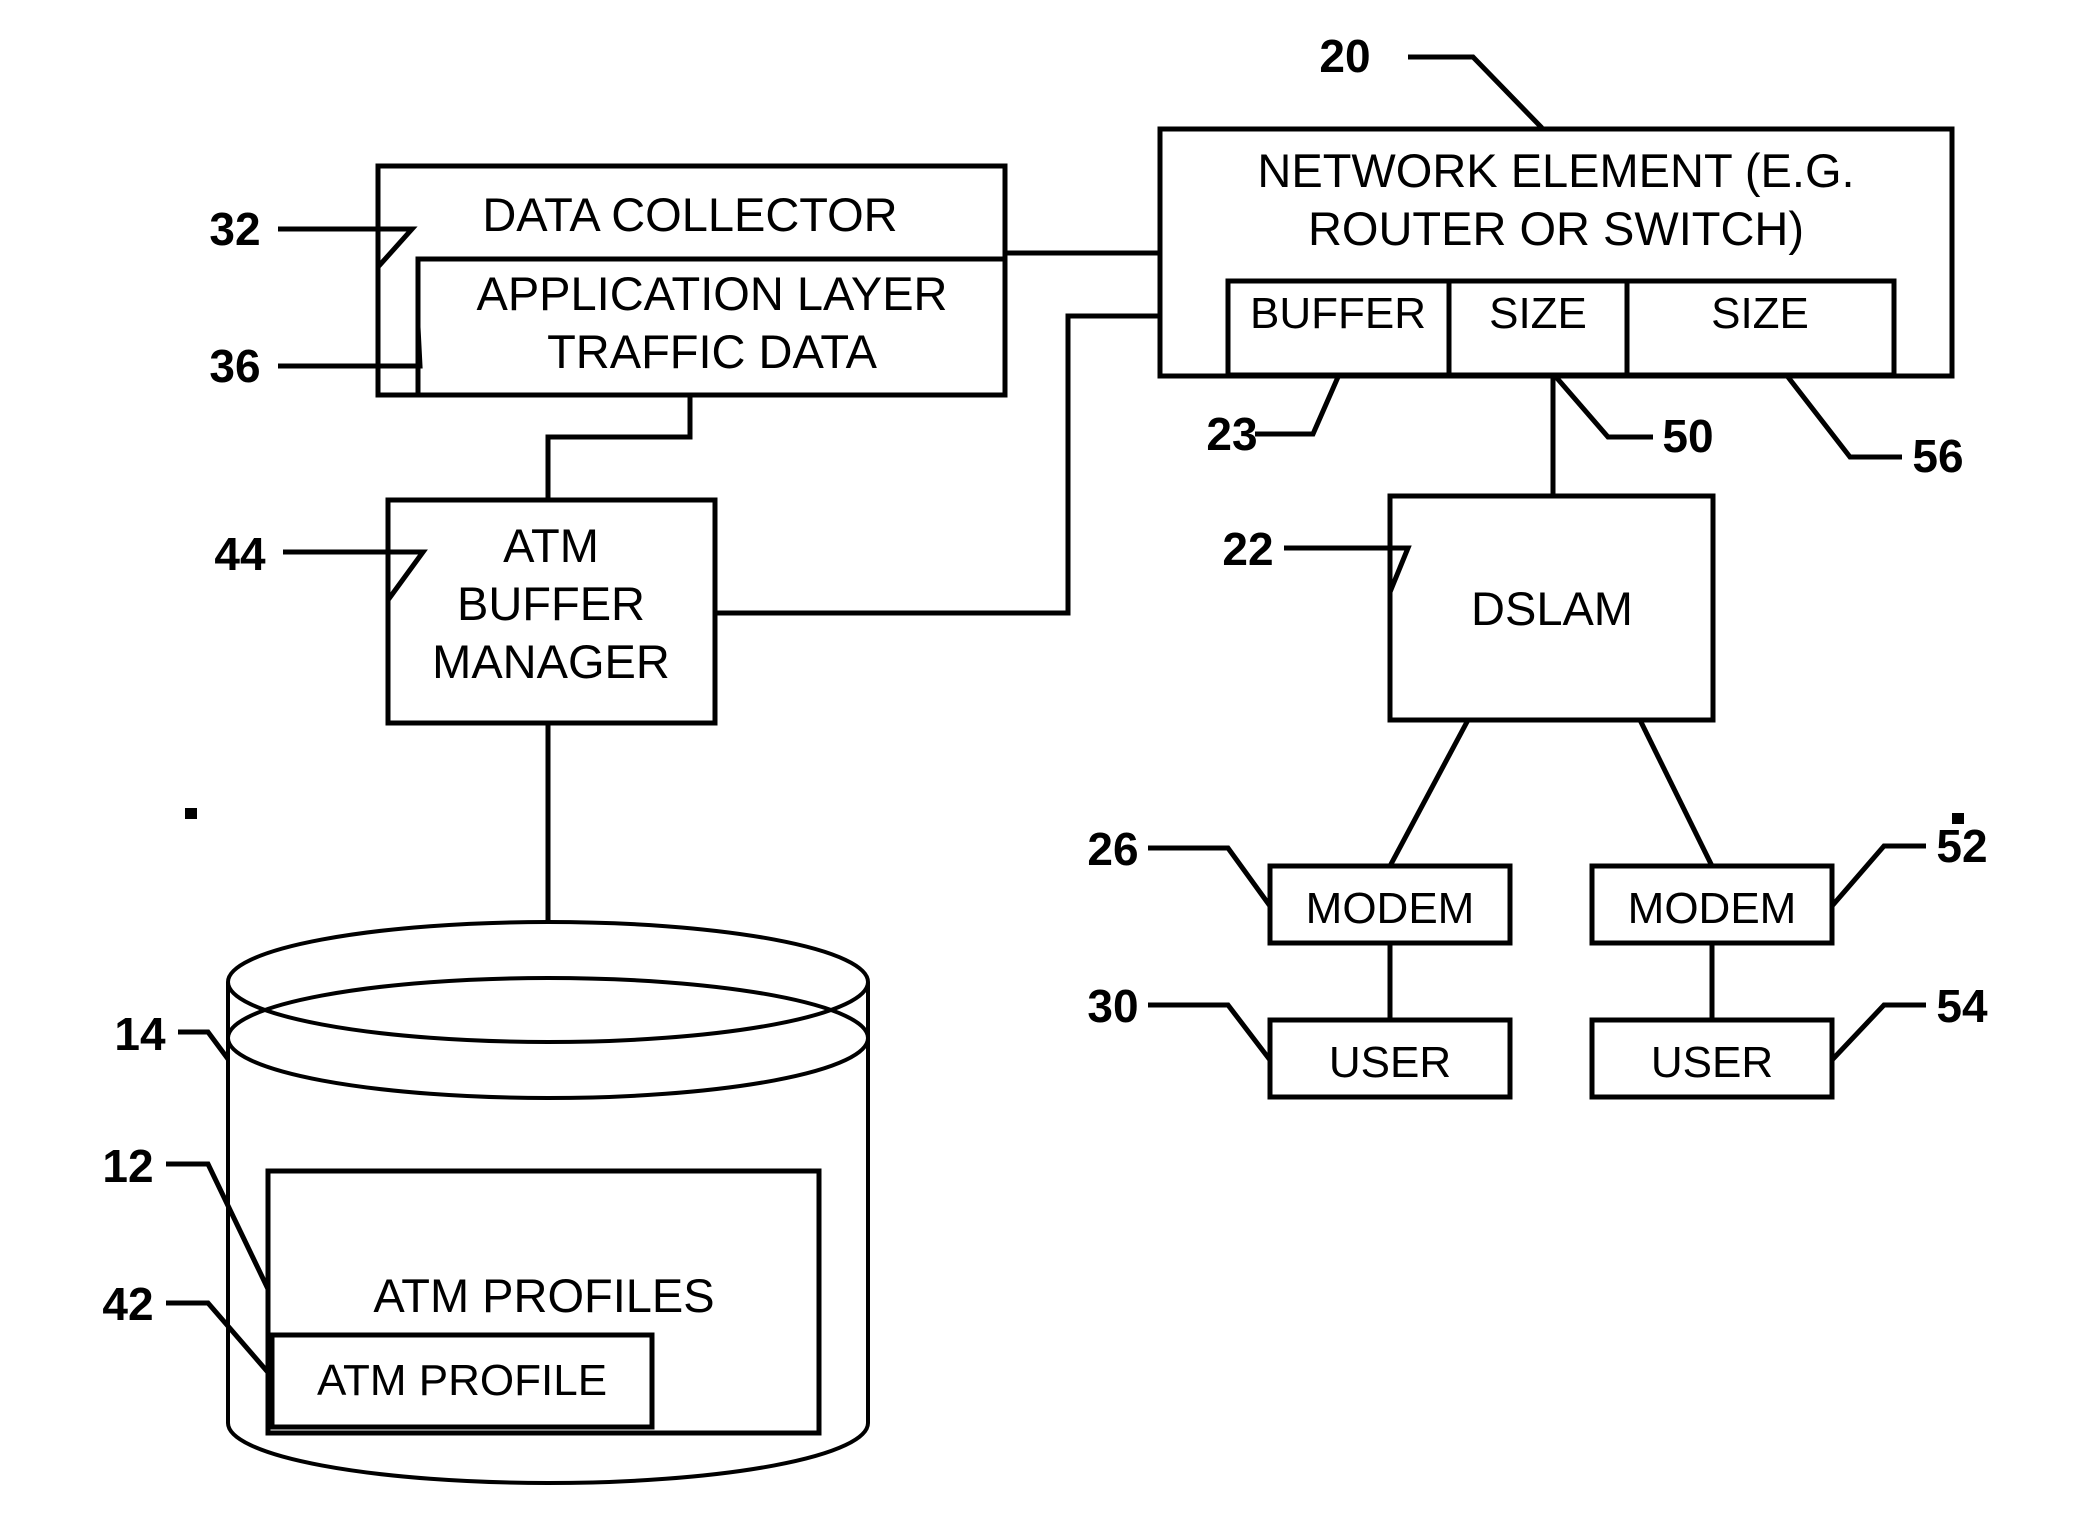 The height and width of the screenshot is (1540, 2082). I want to click on buffer-cell-label: BUFFER, so click(1338, 313).